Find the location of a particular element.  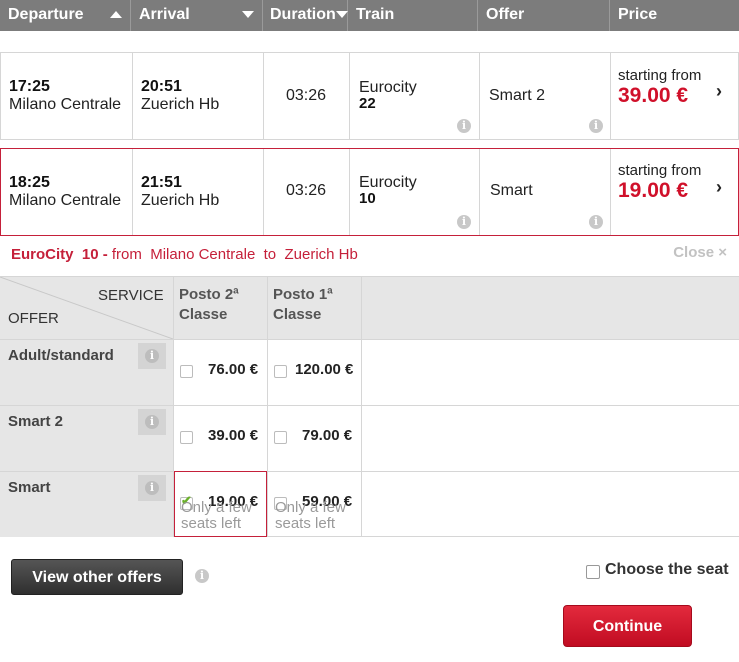

col-departure-label: Departure is located at coordinates (46, 14).